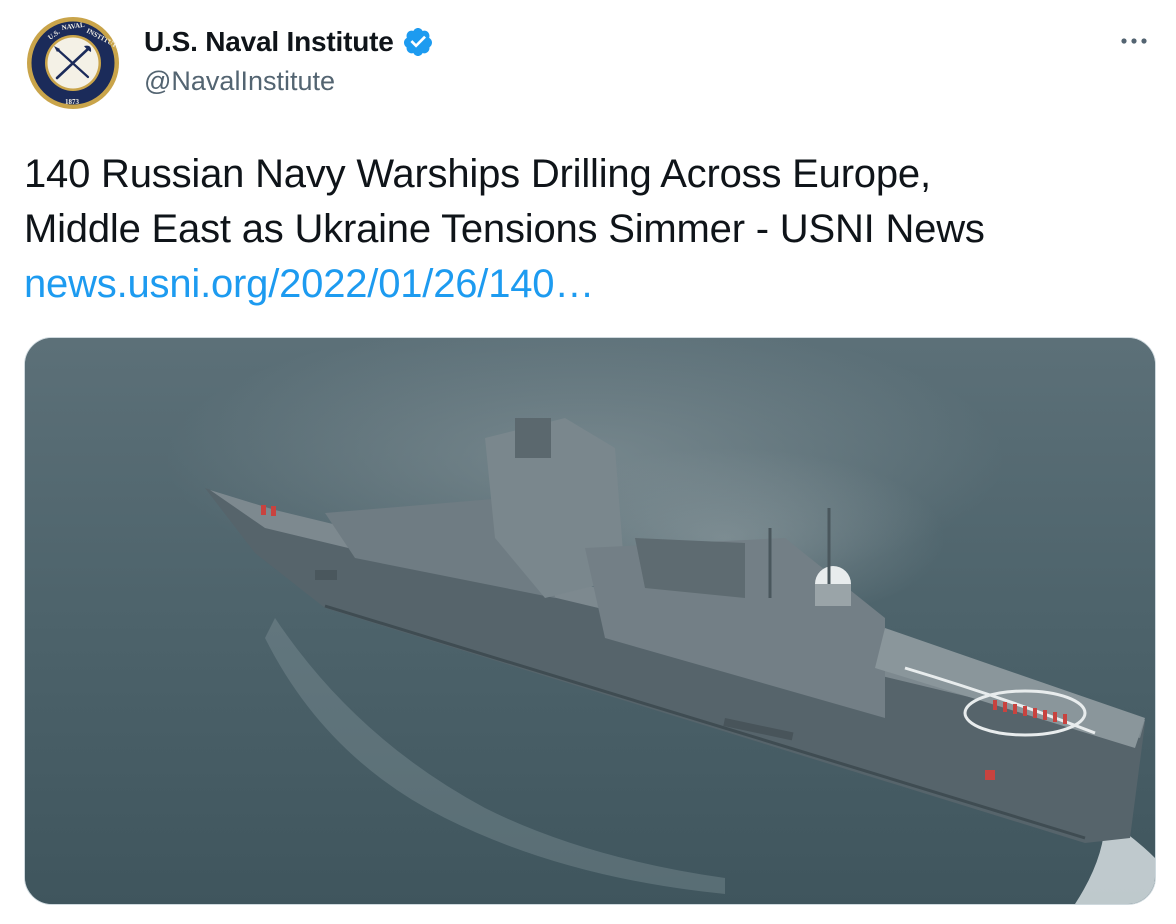 This screenshot has width=1176, height=924. I want to click on author-handle: @NavalInstitute, so click(239, 81).